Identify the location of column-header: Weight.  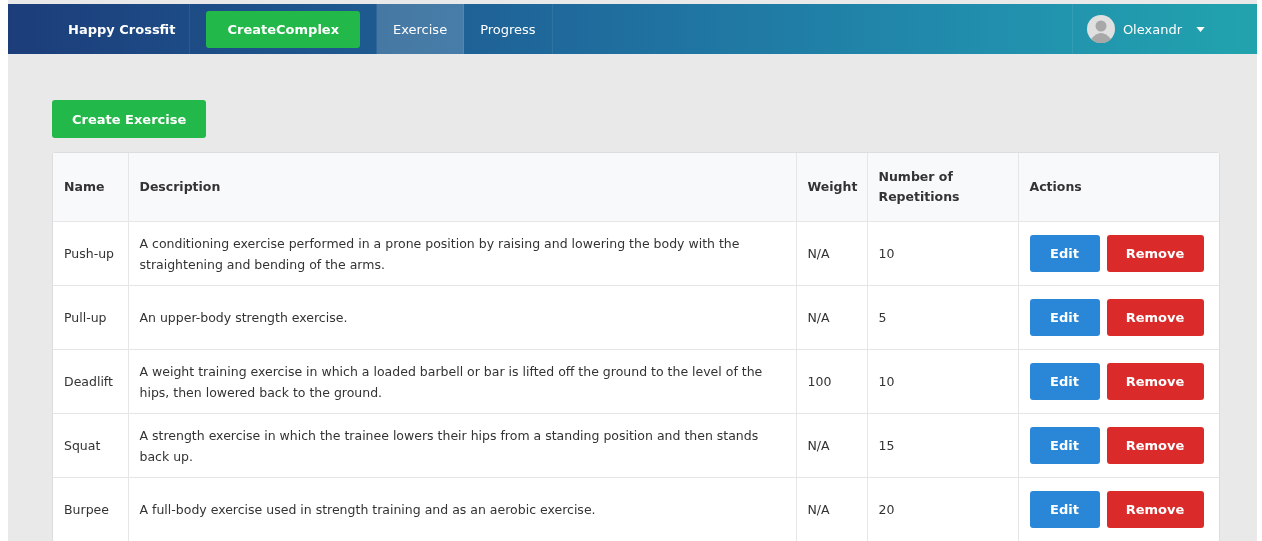
(831, 187).